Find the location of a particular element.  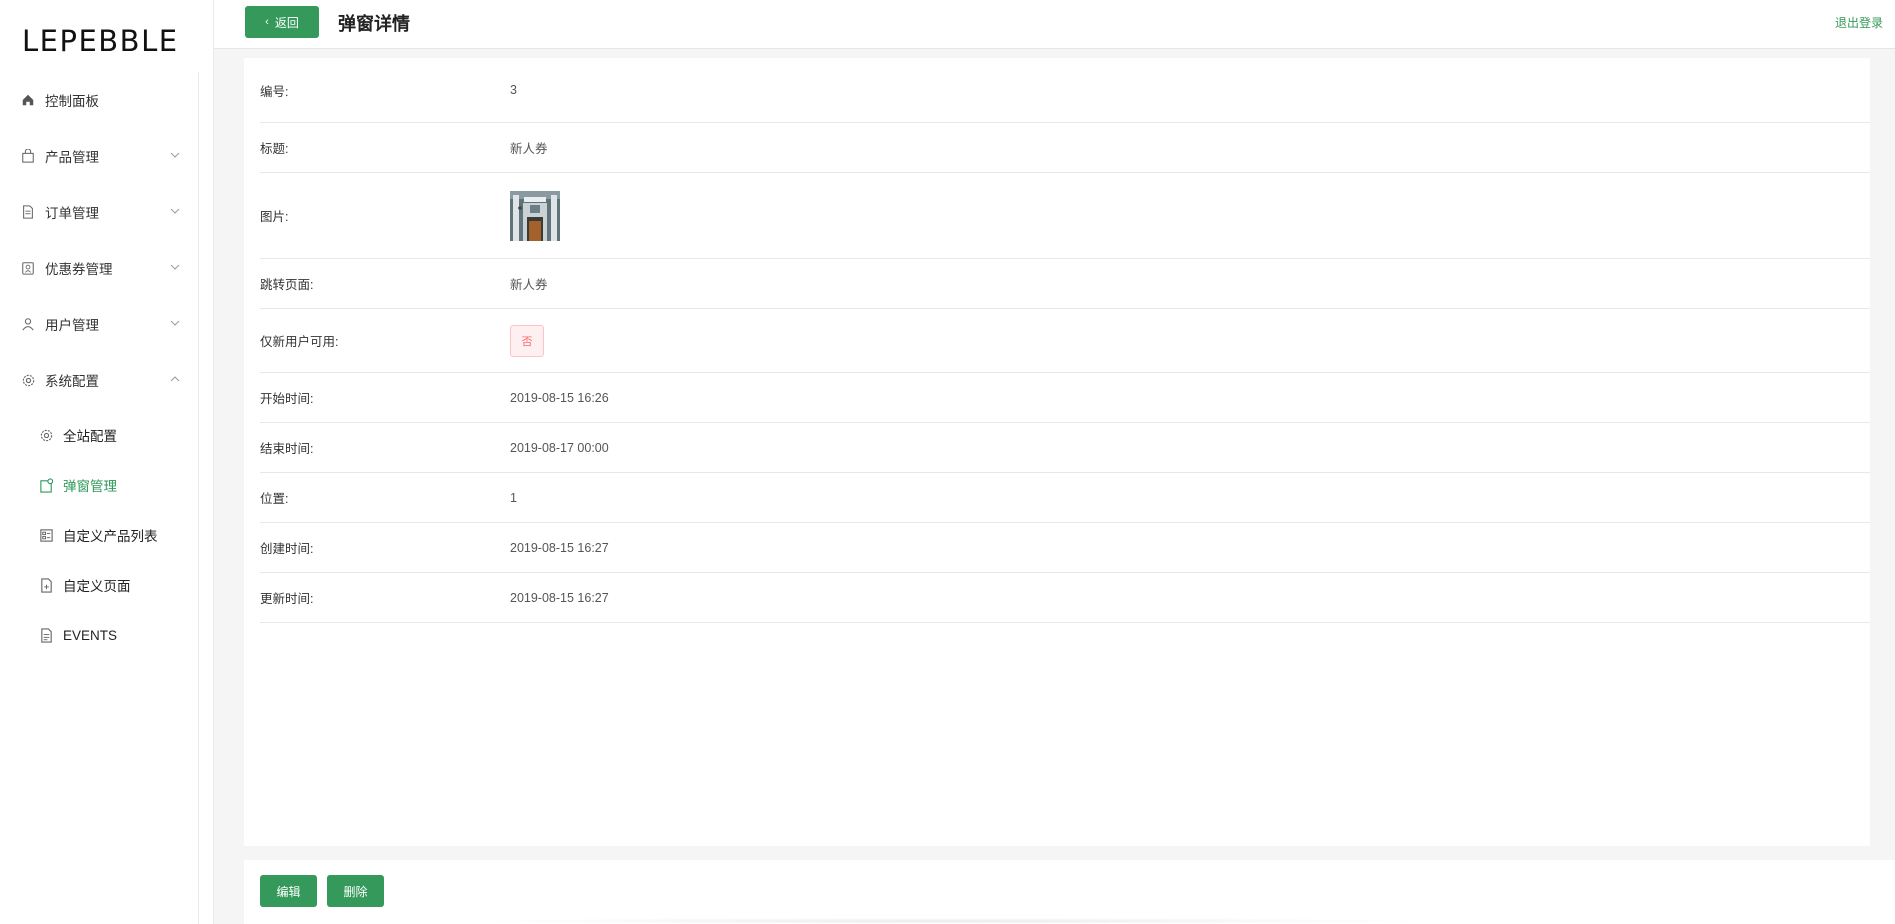

submenu-item-site-config: 全站配置 is located at coordinates (99, 435).